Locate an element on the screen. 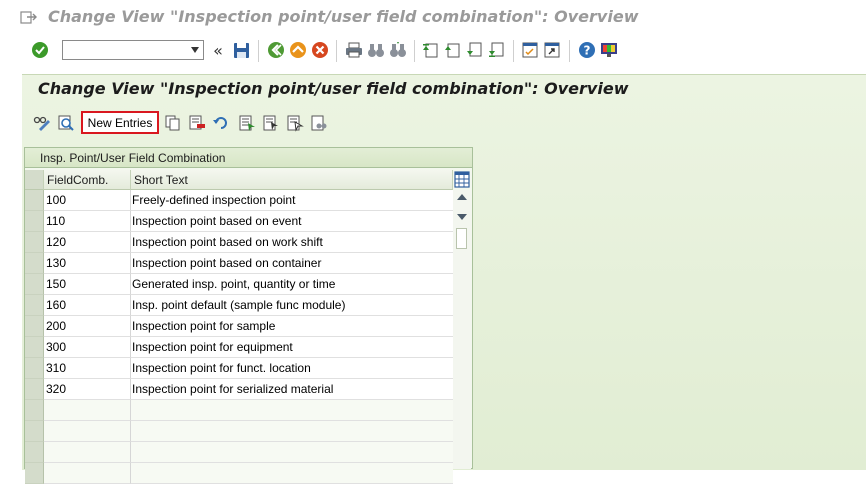 Image resolution: width=866 pixels, height=484 pixels. short-text-cell: Freely-defined inspection point is located at coordinates (292, 200).